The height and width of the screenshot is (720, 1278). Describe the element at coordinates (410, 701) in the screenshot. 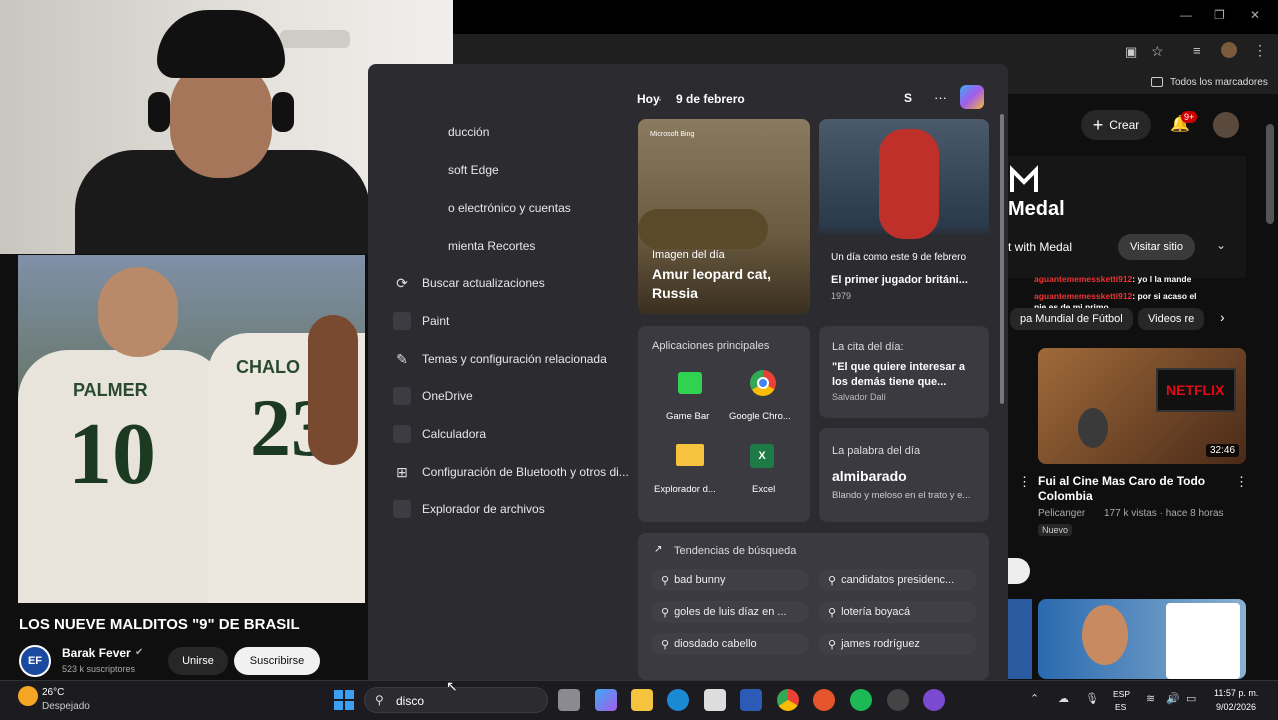

I see `search-input: disco` at that location.